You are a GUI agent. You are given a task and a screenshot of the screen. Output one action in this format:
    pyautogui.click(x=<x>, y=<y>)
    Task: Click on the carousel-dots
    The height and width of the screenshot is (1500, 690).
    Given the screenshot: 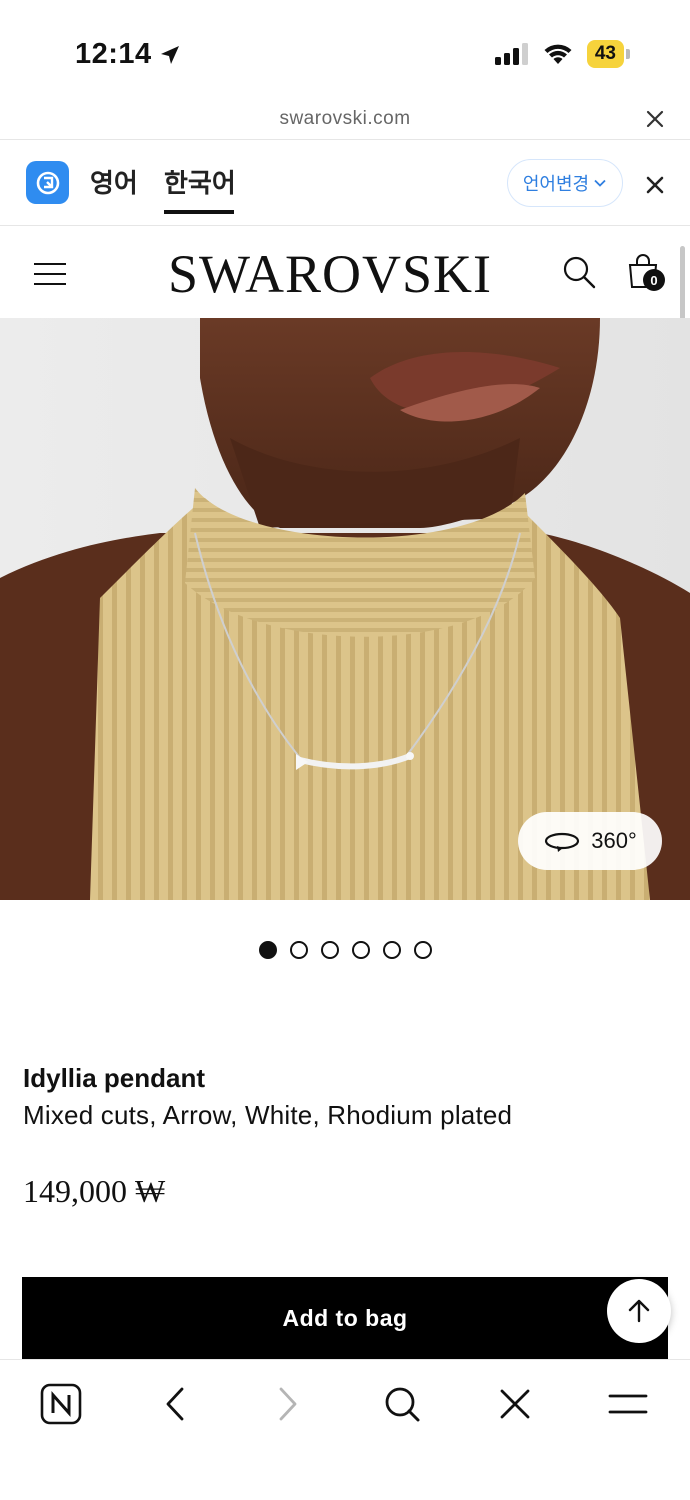 What is the action you would take?
    pyautogui.click(x=345, y=950)
    